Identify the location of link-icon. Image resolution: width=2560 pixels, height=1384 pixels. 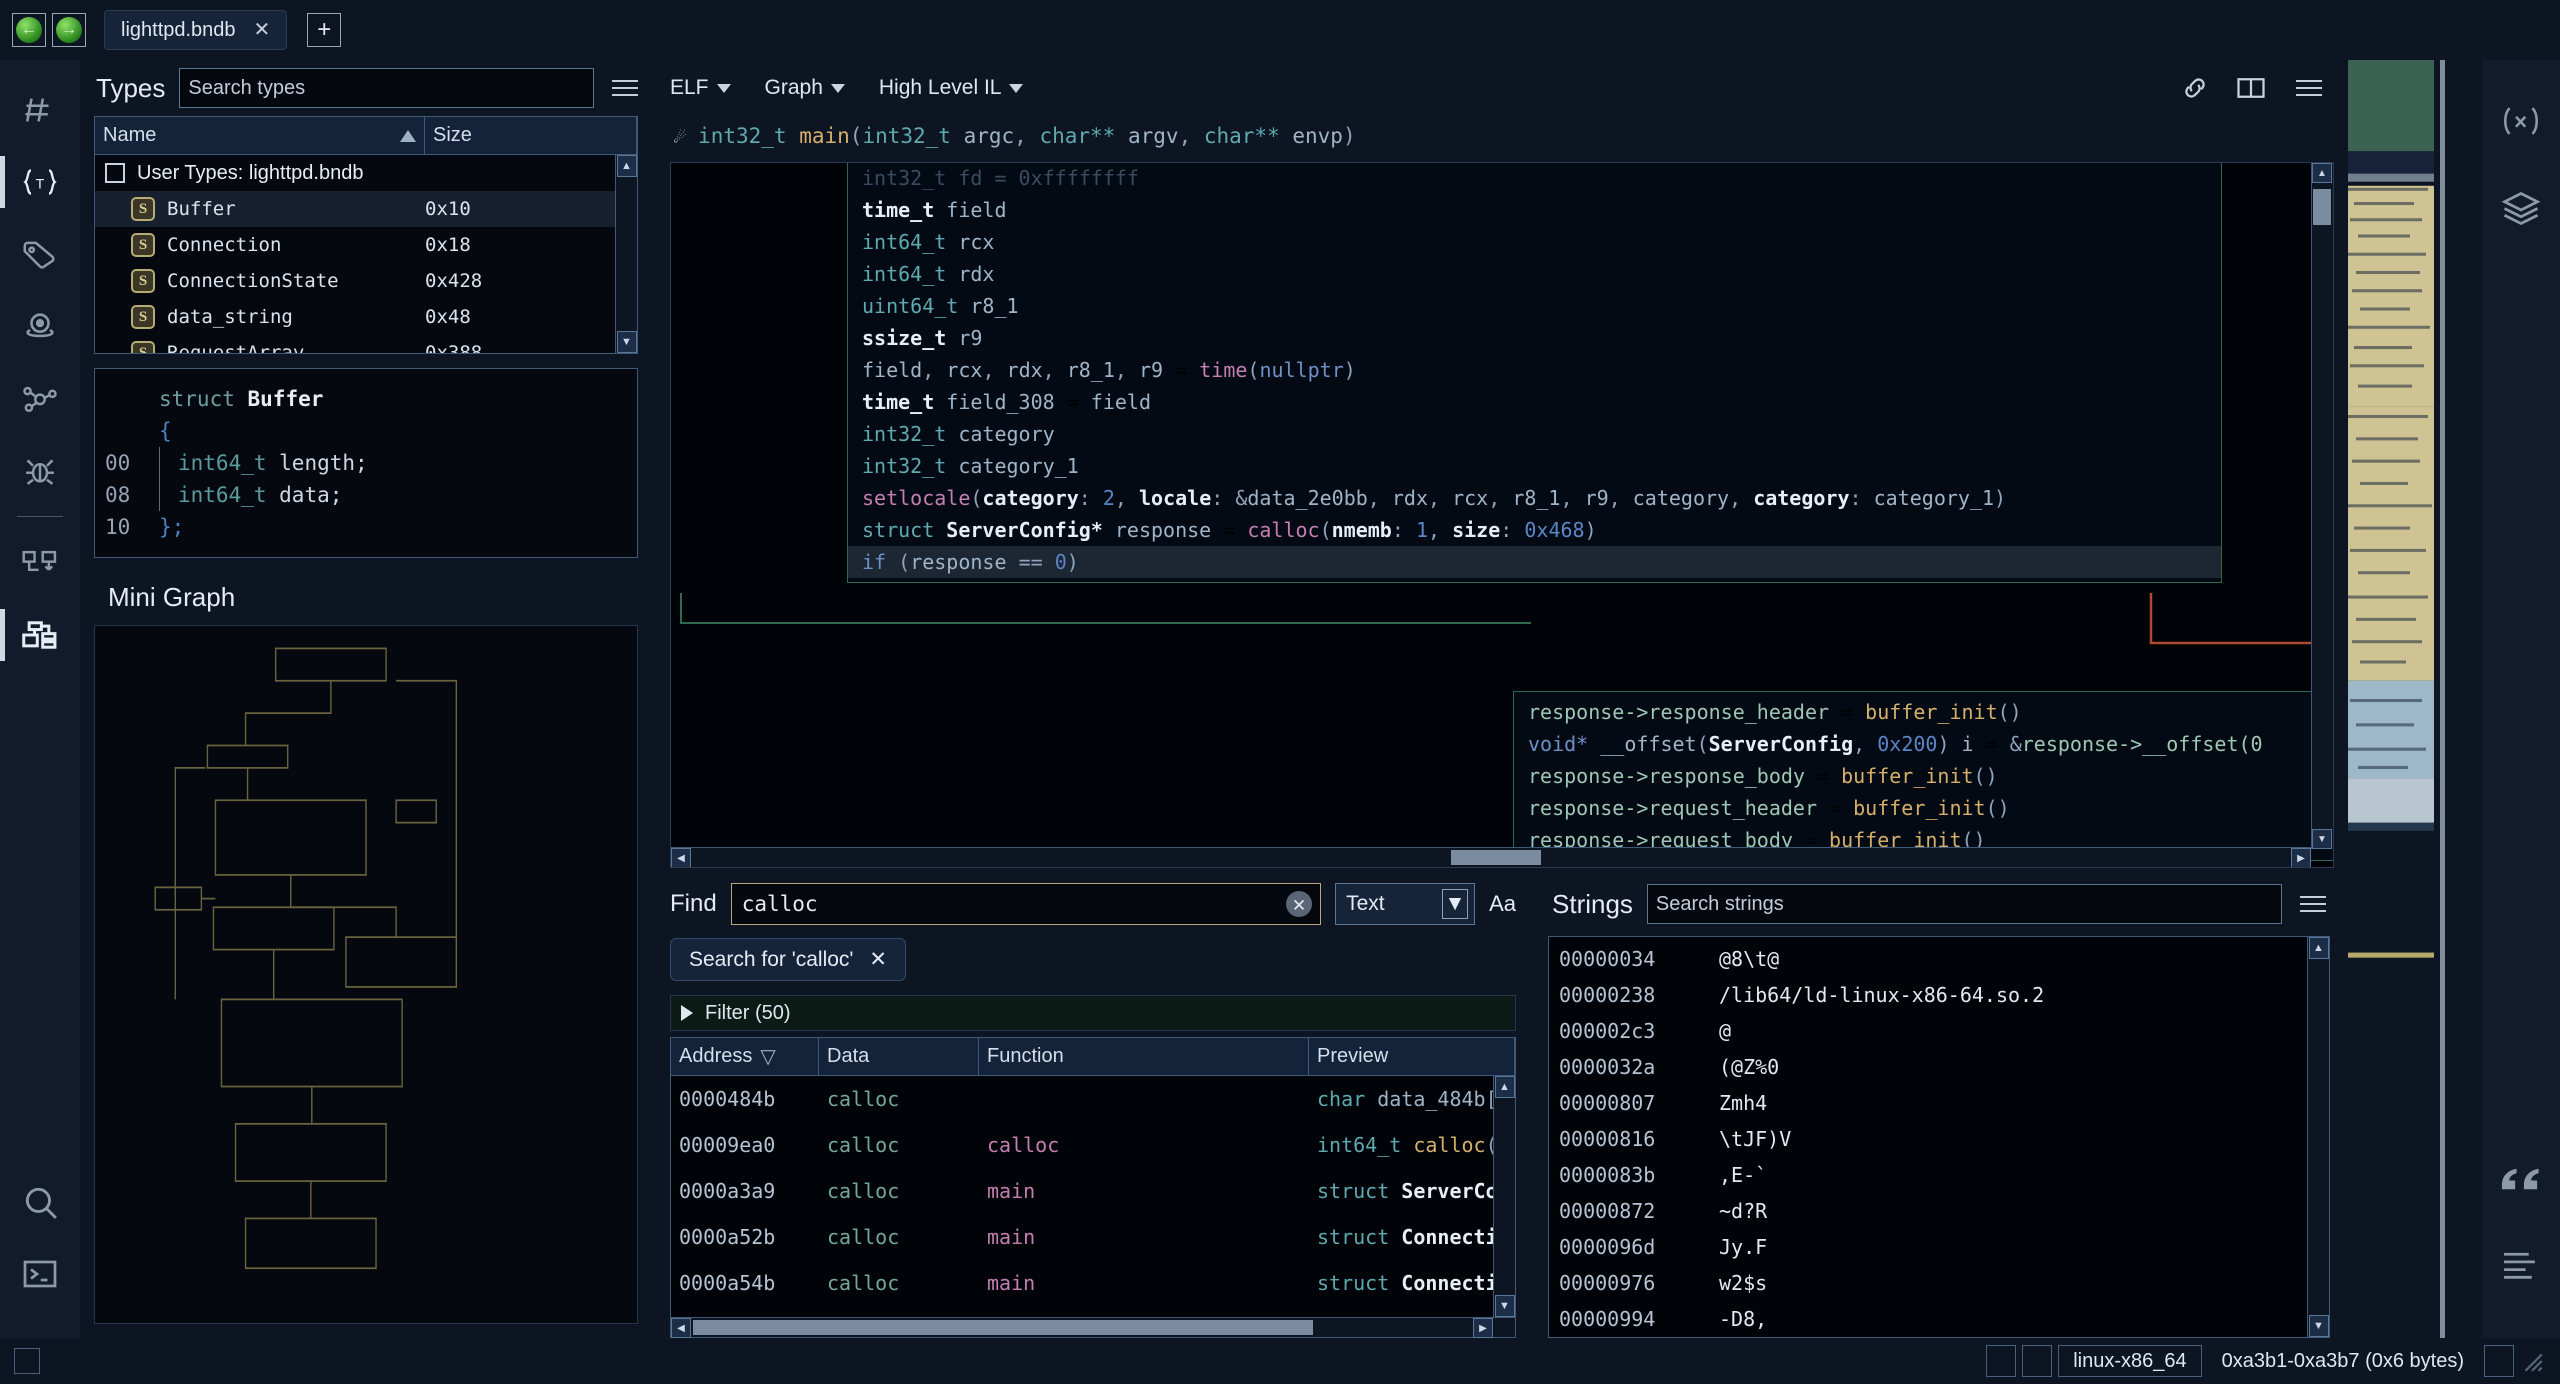
(2195, 88).